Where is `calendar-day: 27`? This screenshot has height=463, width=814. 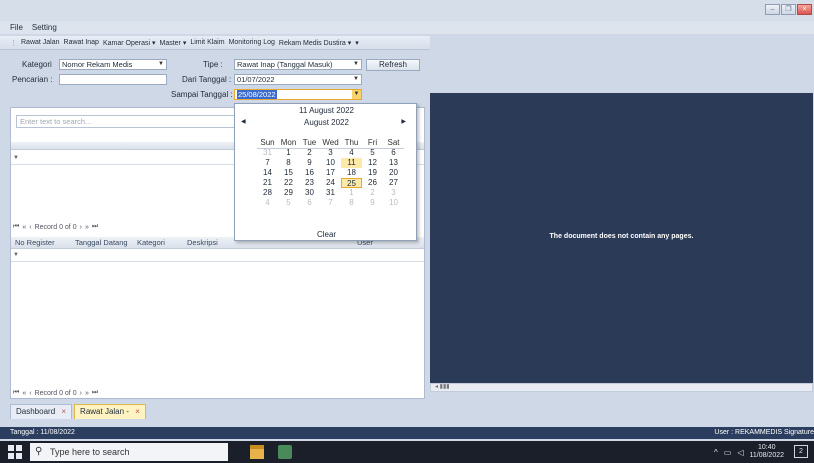 calendar-day: 27 is located at coordinates (393, 183).